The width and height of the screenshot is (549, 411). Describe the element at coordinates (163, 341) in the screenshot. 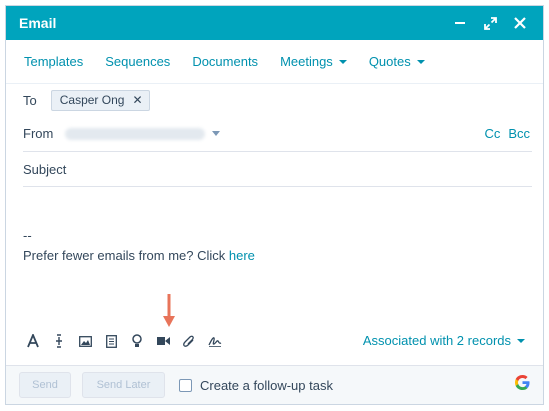

I see `video-icon` at that location.